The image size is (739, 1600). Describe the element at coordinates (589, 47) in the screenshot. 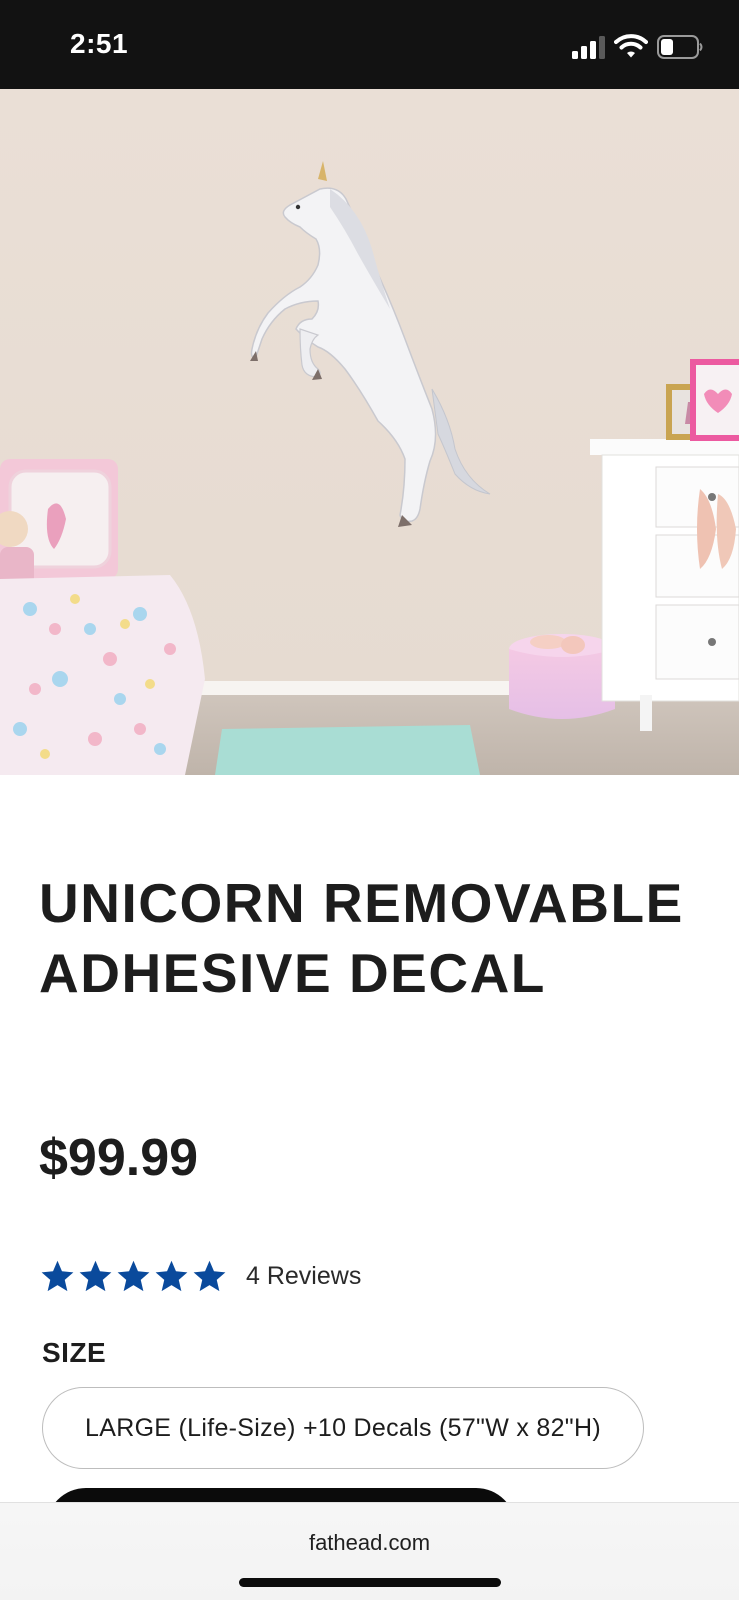

I see `cellular-signal-icon` at that location.